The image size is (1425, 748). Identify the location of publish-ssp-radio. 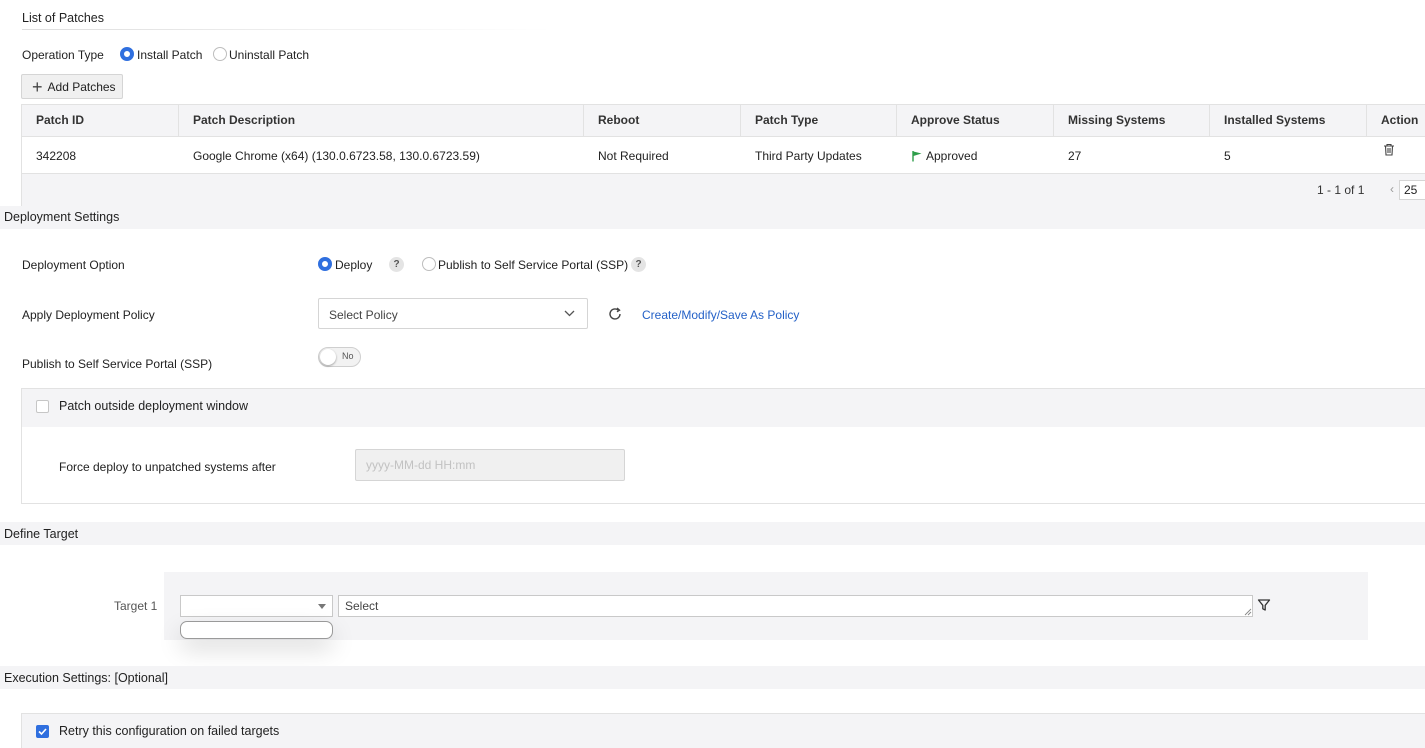
(429, 264).